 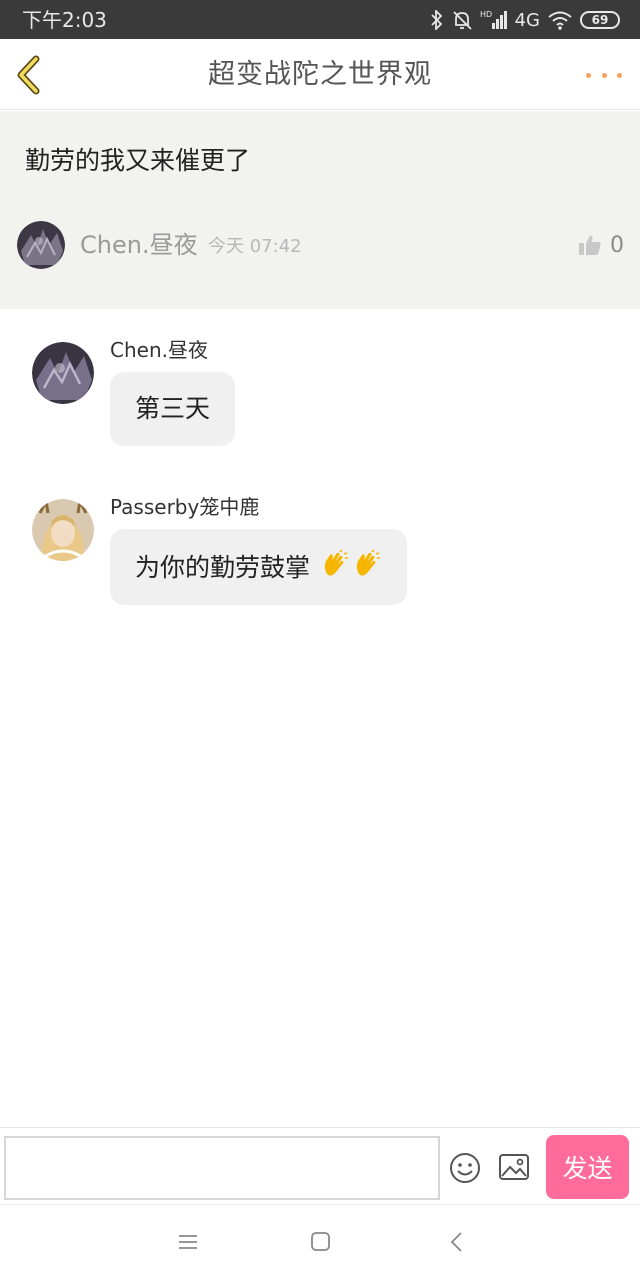 I want to click on comment-bubble: 为你的勤劳鼓掌, so click(x=258, y=567).